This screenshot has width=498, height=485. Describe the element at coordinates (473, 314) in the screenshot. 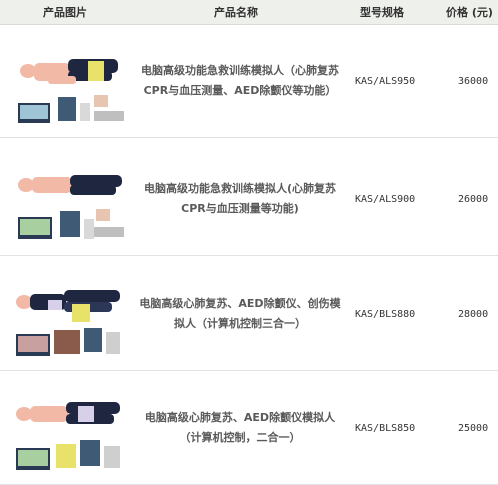

I see `product-price: 28000` at that location.